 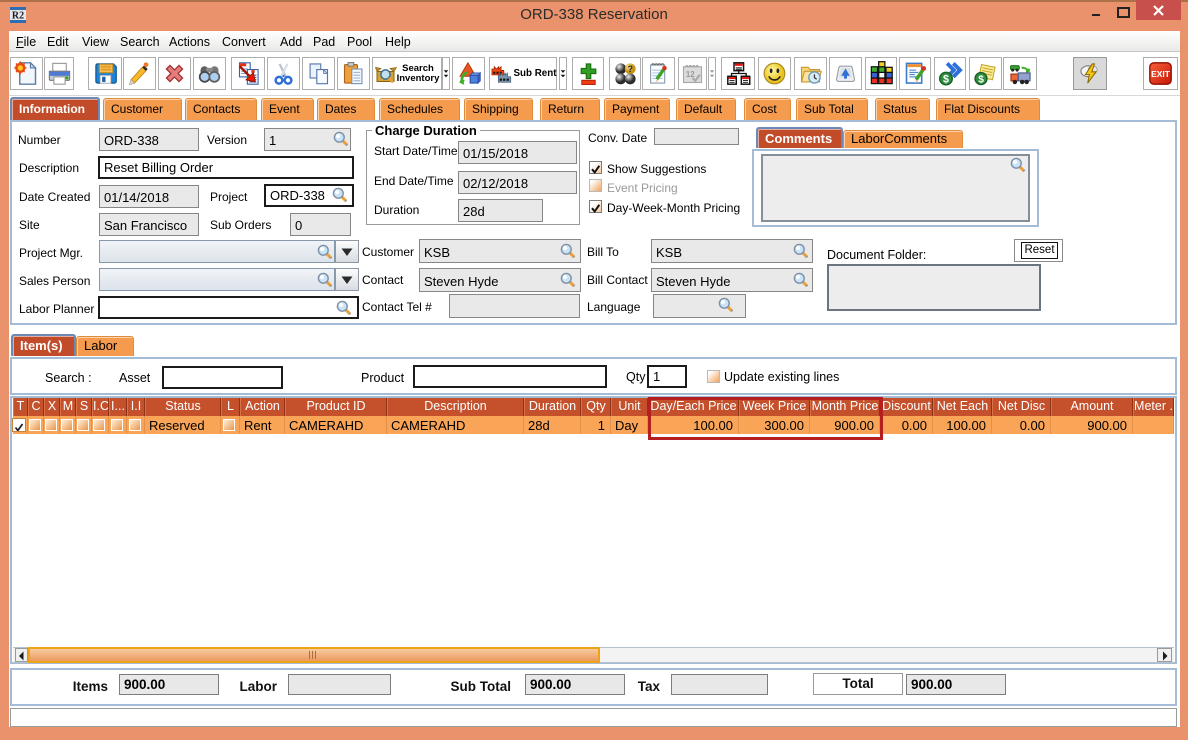 What do you see at coordinates (690, 74) in the screenshot?
I see `svg-text: 12` at bounding box center [690, 74].